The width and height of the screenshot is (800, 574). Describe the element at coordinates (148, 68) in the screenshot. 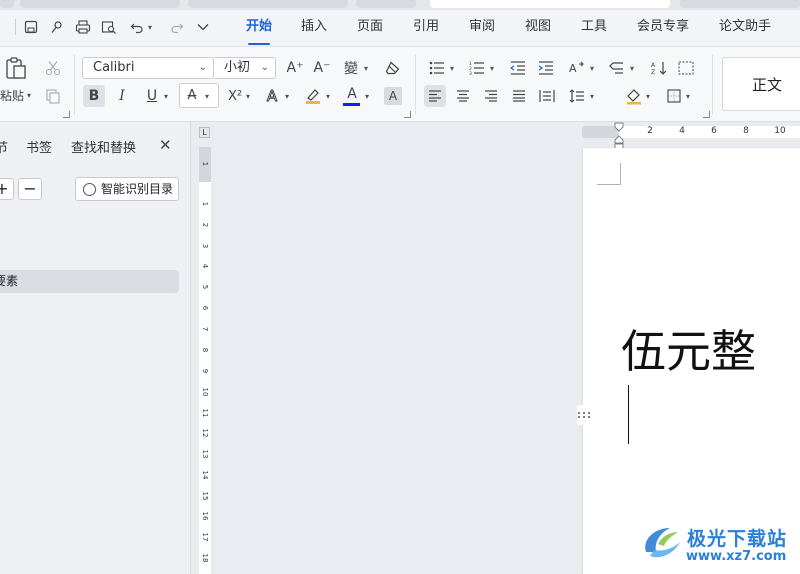

I see `font-name-select: Calibri ⌄` at that location.